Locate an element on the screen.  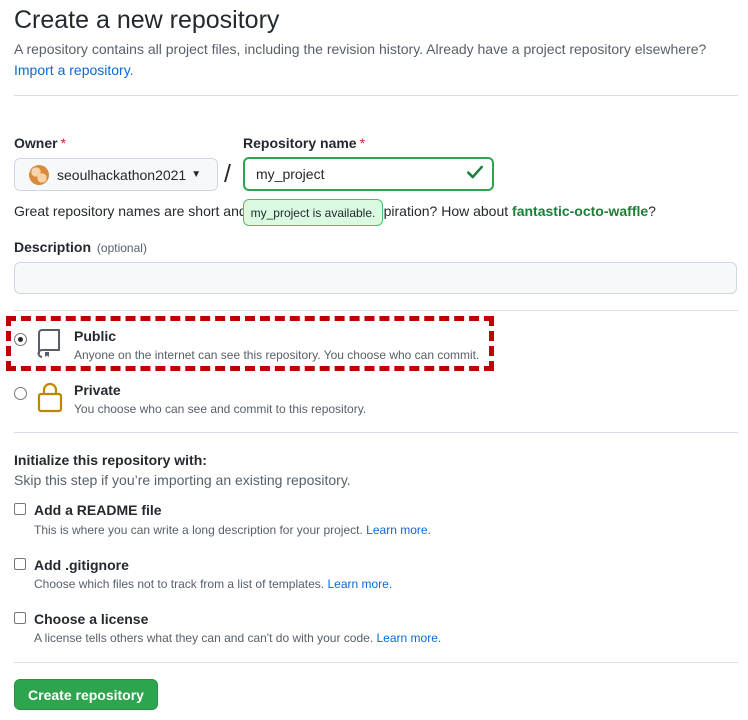
import-repository-link: Import a repository. is located at coordinates (74, 70).